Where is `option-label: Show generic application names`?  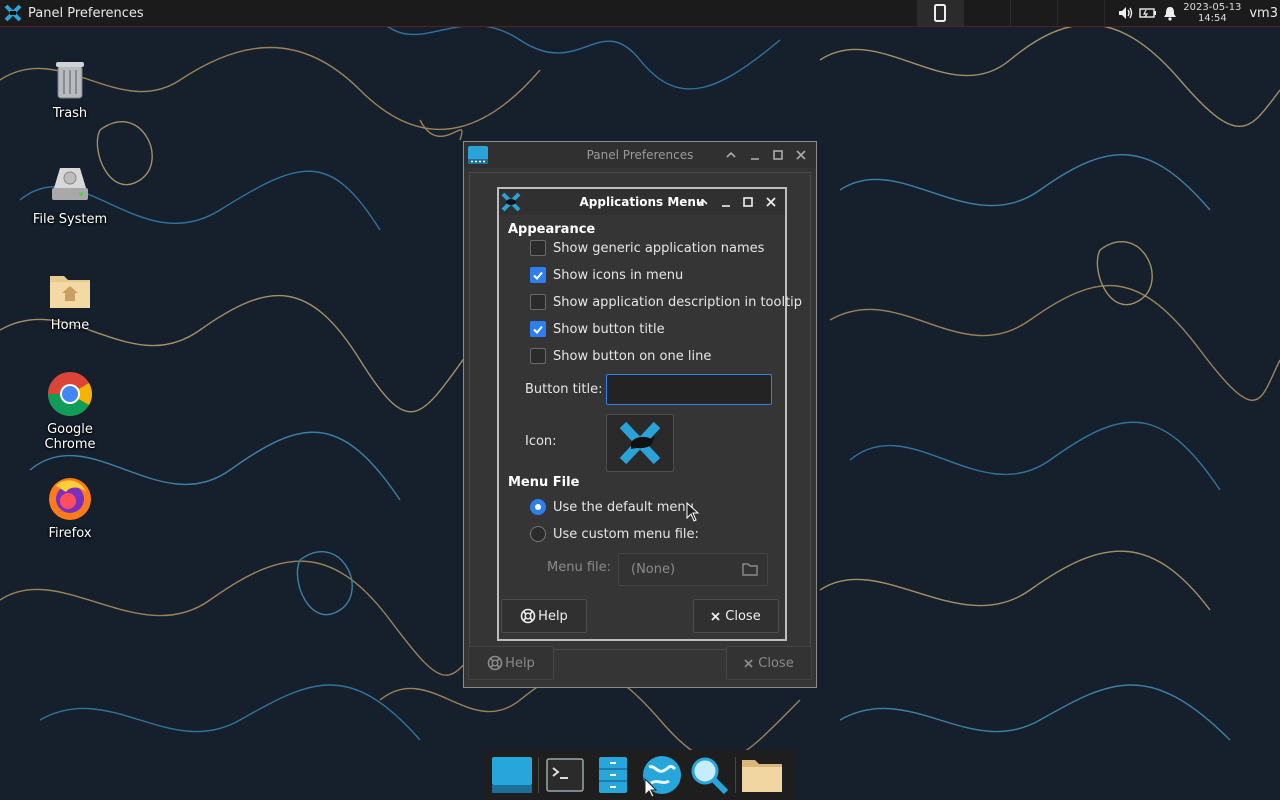
option-label: Show generic application names is located at coordinates (659, 248).